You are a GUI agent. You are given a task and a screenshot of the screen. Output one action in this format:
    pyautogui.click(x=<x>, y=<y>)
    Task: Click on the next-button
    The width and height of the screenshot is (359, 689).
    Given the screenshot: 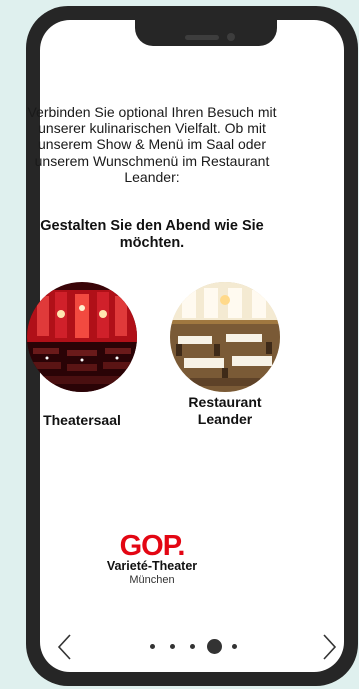 What is the action you would take?
    pyautogui.click(x=330, y=647)
    